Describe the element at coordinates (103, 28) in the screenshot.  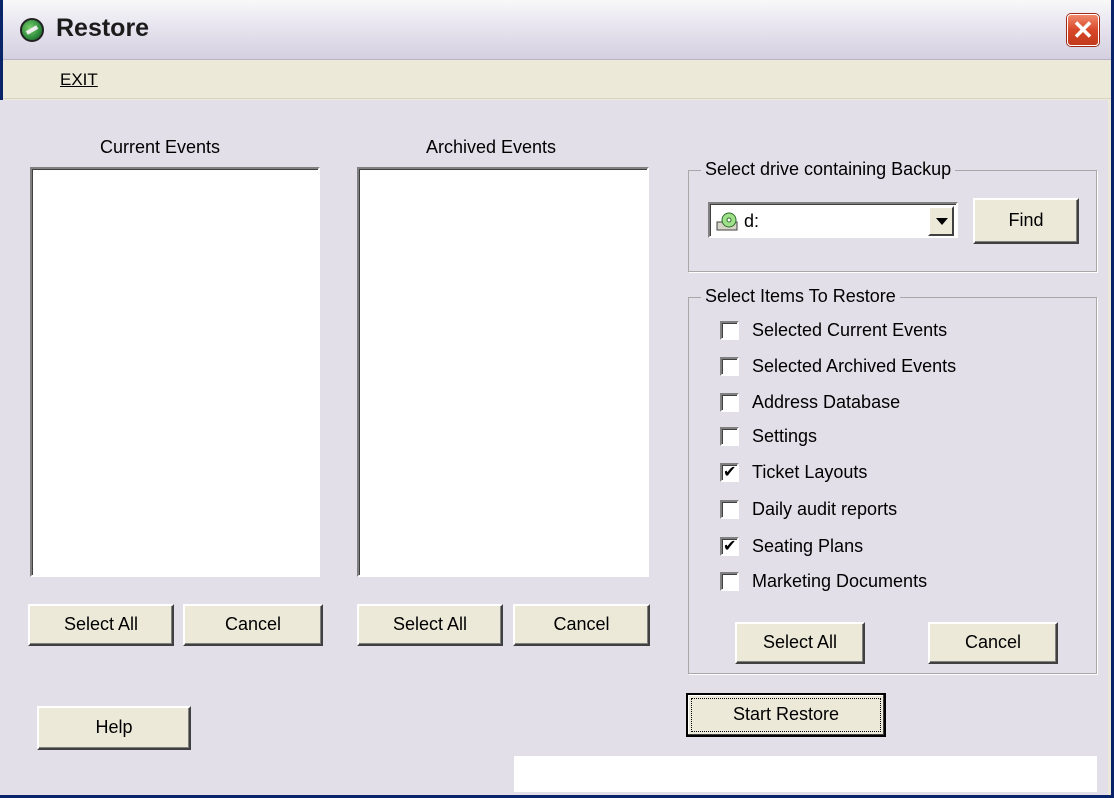
I see `window-title: Restore` at that location.